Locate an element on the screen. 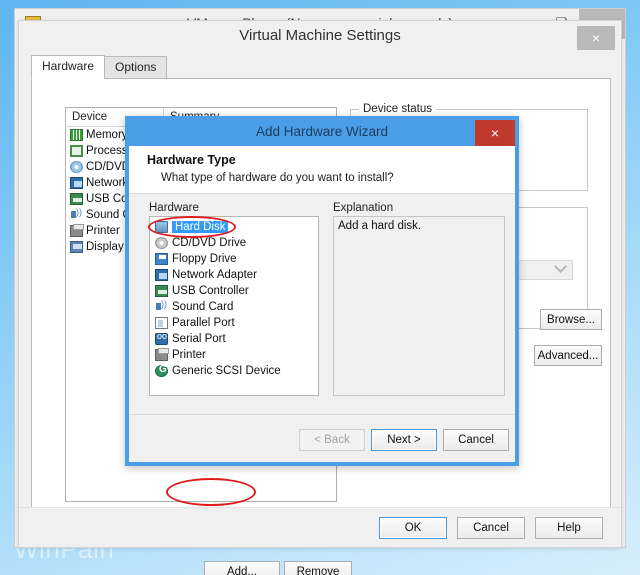 The image size is (640, 575). hardware-list-item: Serial Port is located at coordinates (234, 339).